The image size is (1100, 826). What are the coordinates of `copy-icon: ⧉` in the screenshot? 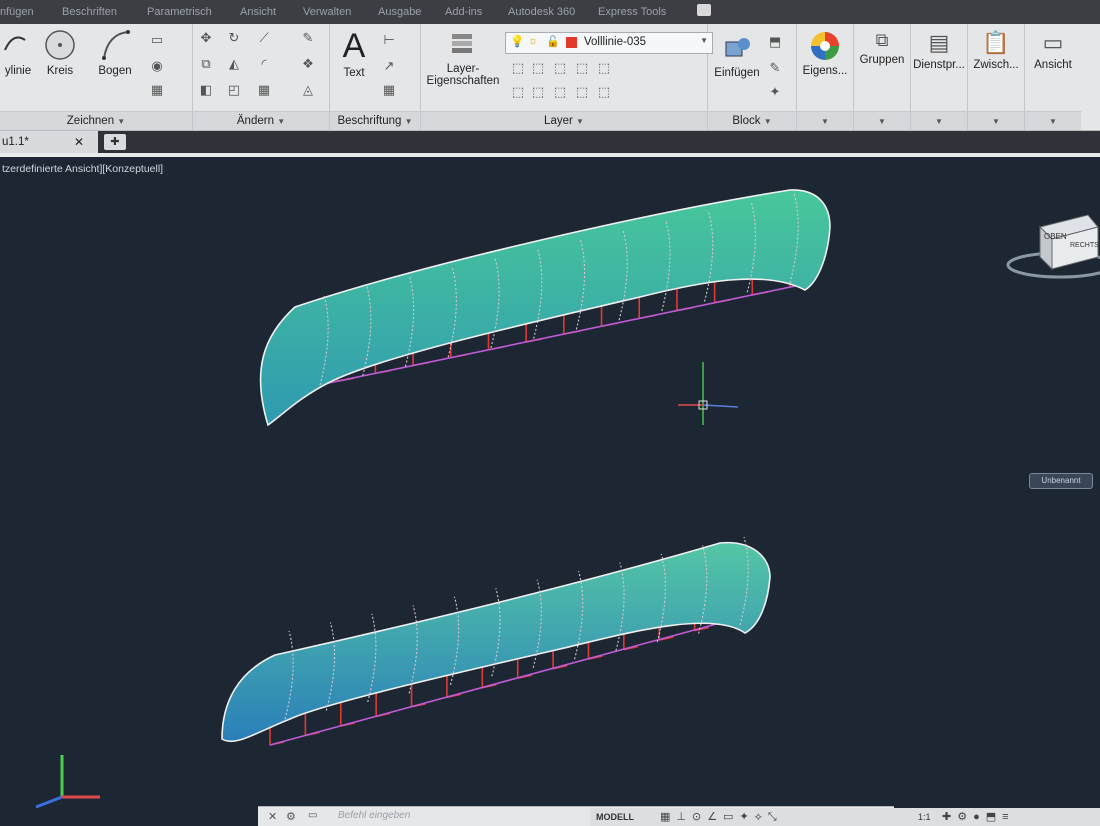 It's located at (206, 64).